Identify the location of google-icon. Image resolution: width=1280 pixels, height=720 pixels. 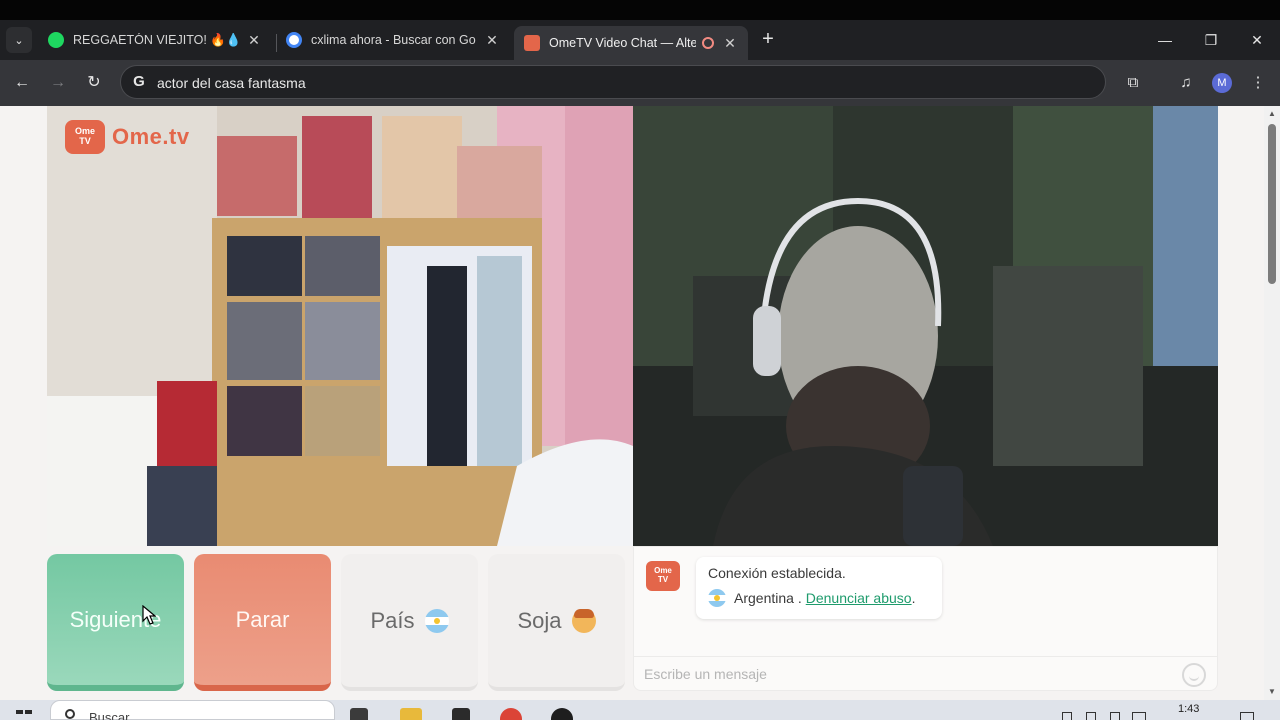
(294, 40).